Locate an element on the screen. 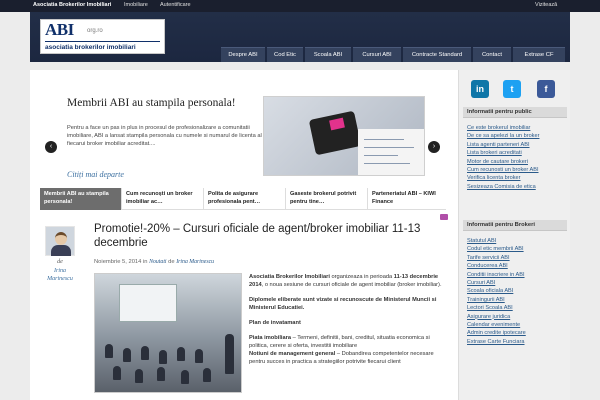 The image size is (600, 400). slider-read-more-link: Citiți mai departe is located at coordinates (95, 174).